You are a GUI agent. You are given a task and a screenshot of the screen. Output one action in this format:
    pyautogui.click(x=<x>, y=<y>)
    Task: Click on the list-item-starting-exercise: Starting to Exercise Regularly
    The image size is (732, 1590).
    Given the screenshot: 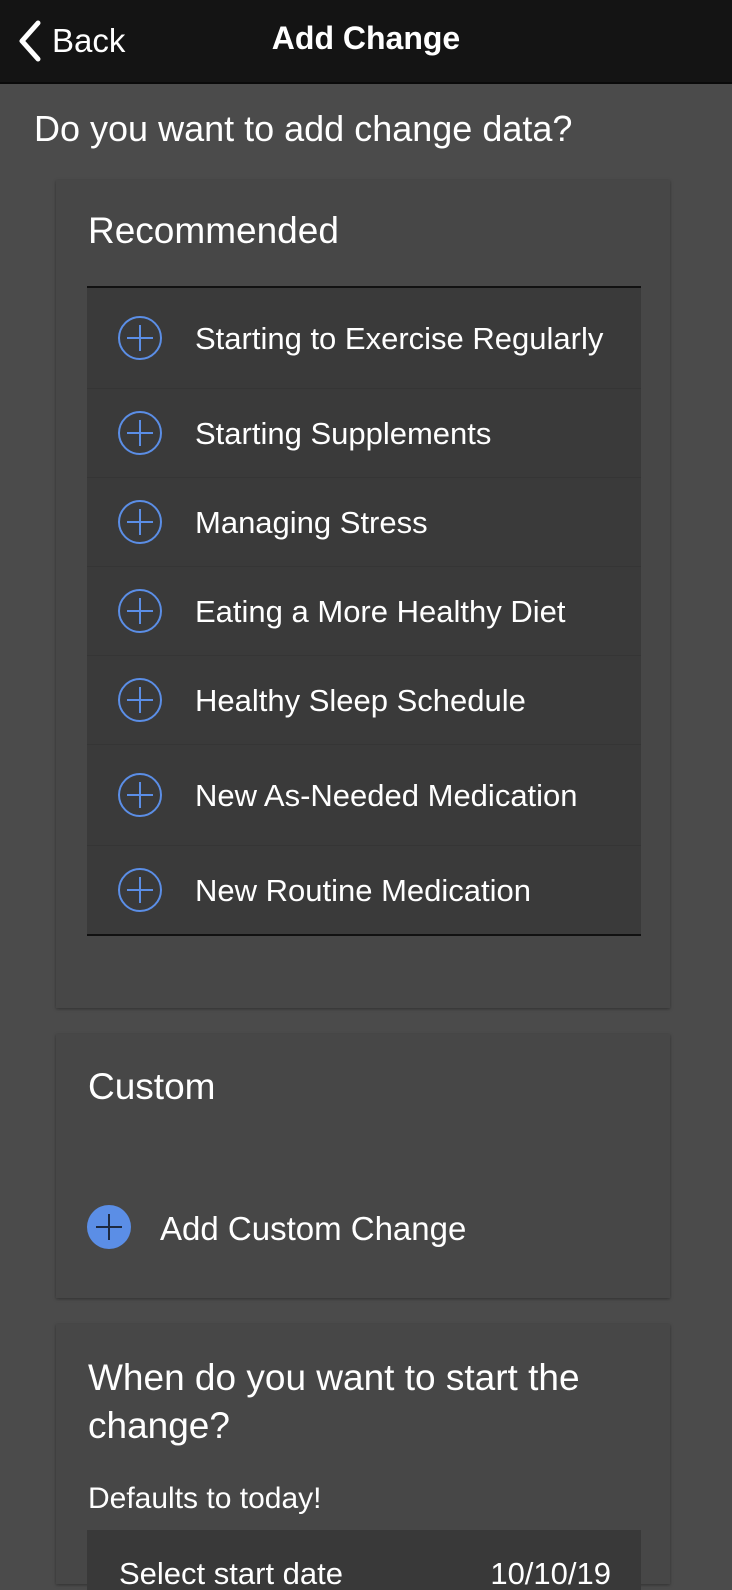 What is the action you would take?
    pyautogui.click(x=364, y=338)
    